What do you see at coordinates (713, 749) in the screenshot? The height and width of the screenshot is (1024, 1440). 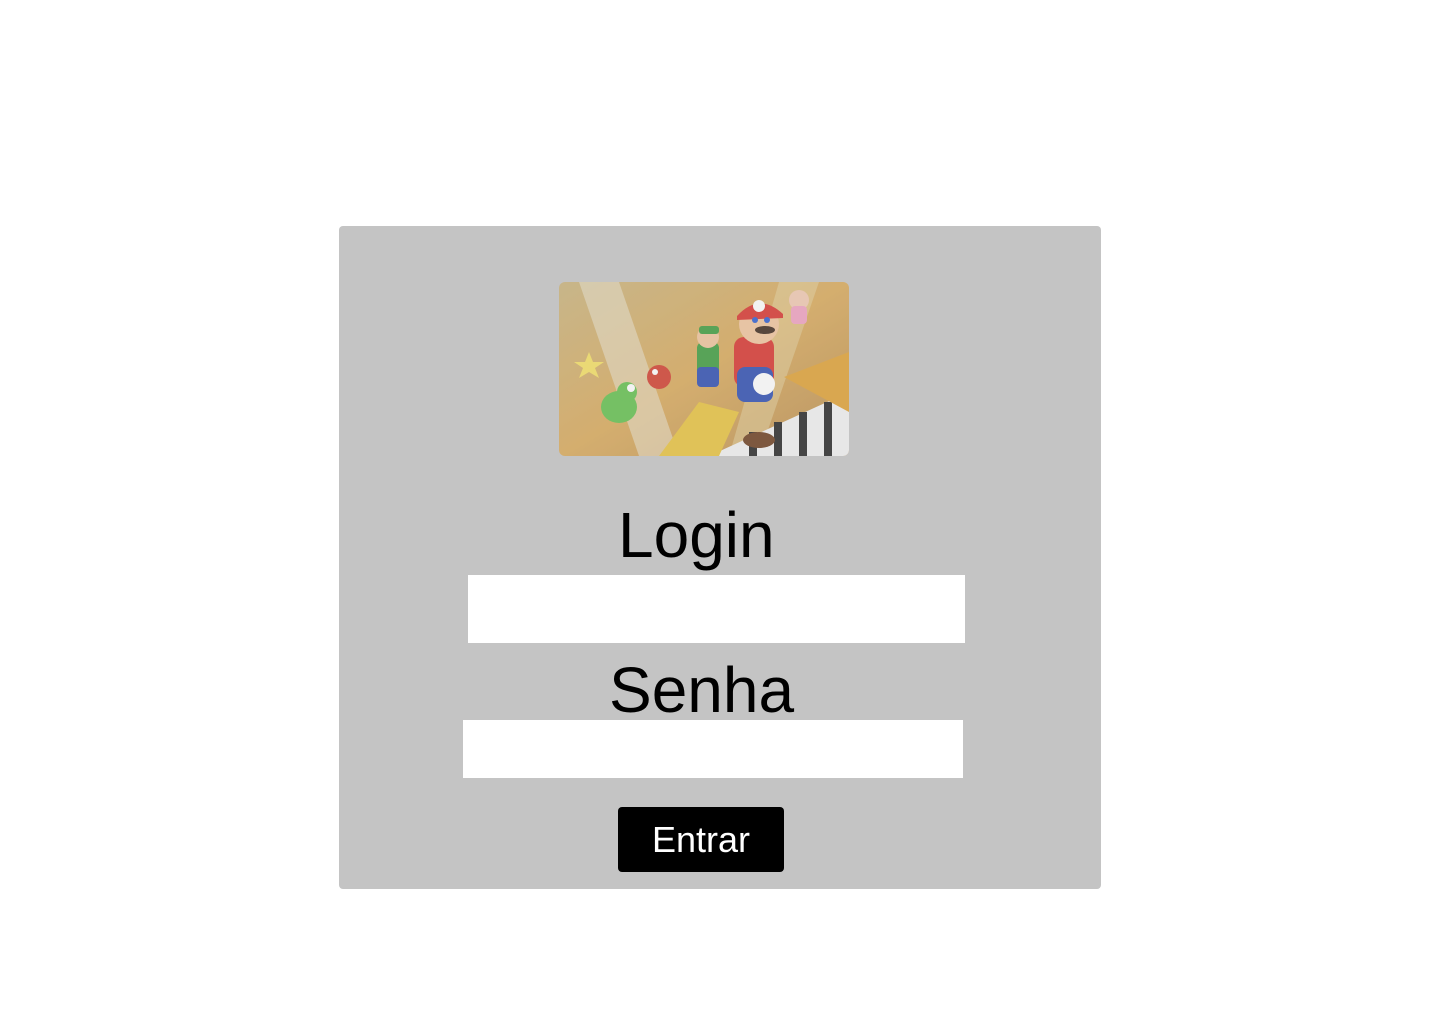 I see `senha-input` at bounding box center [713, 749].